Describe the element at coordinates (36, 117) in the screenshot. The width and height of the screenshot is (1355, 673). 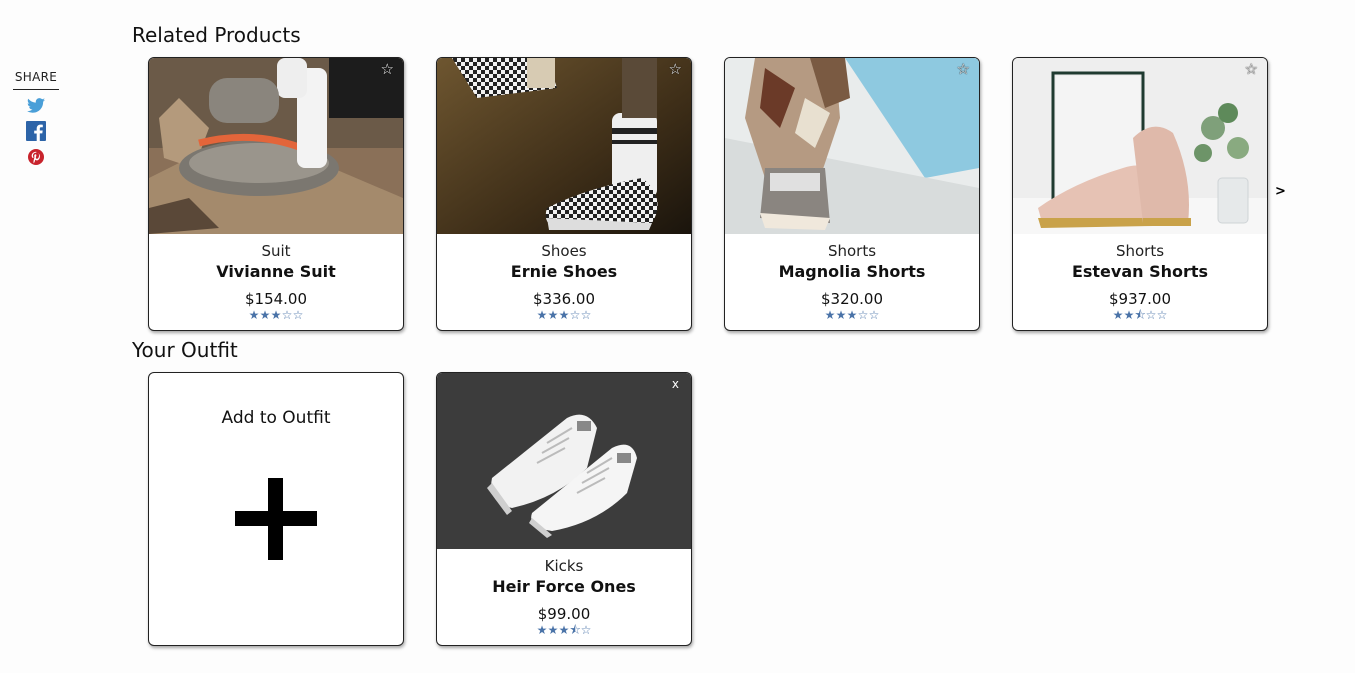
I see `share-panel: SHARE` at that location.